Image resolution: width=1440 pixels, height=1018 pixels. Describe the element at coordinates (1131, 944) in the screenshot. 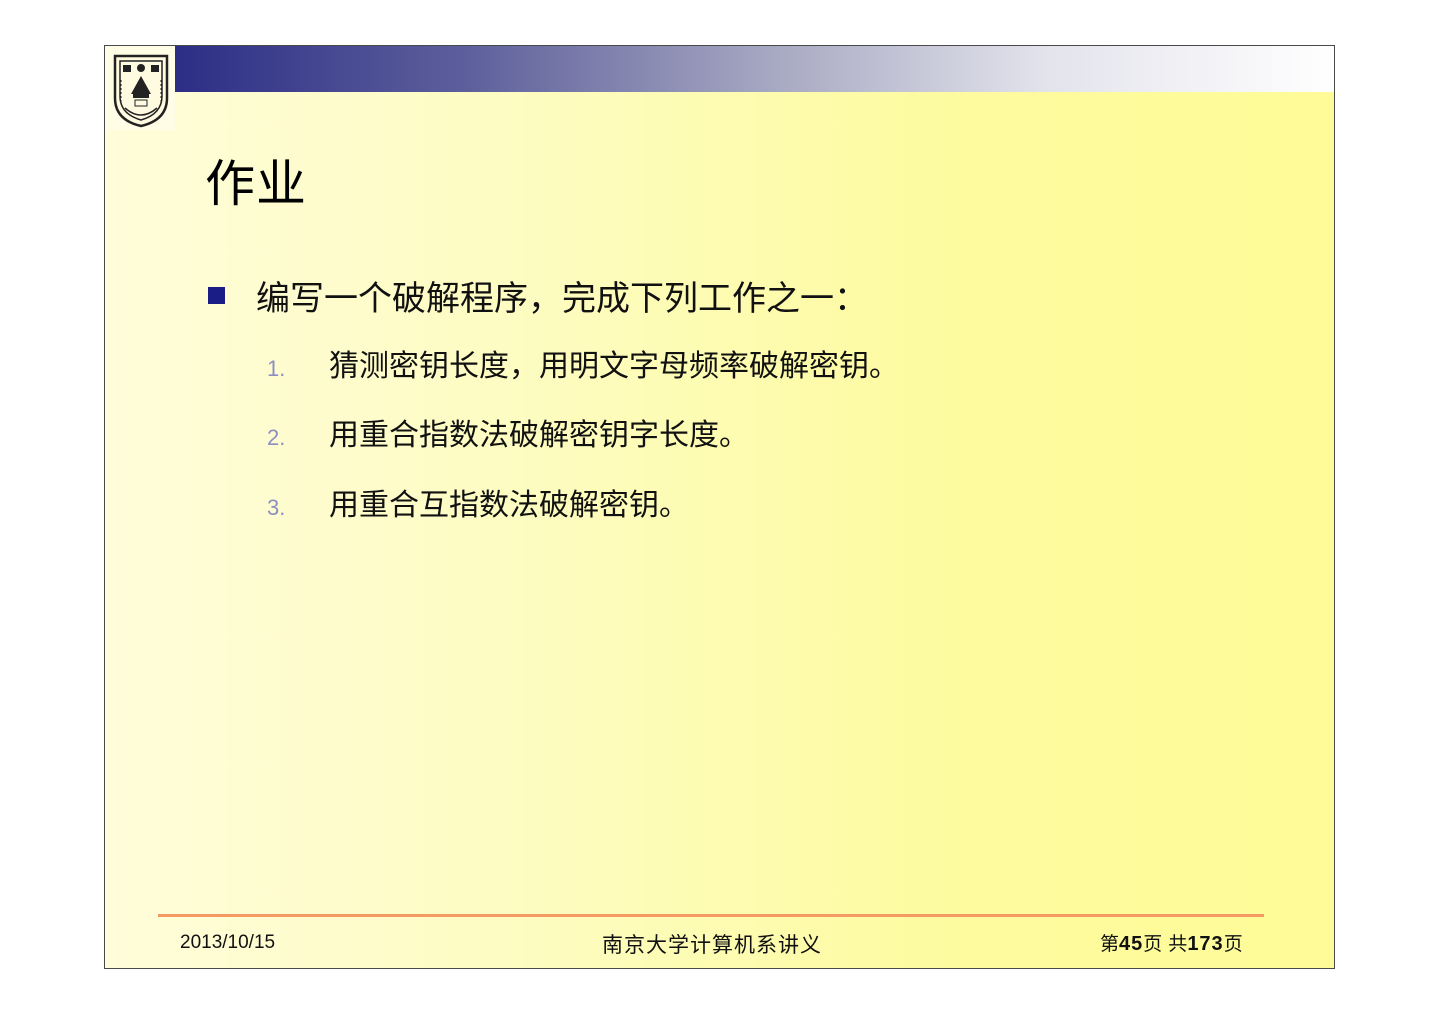

I see `page-current: 45` at that location.